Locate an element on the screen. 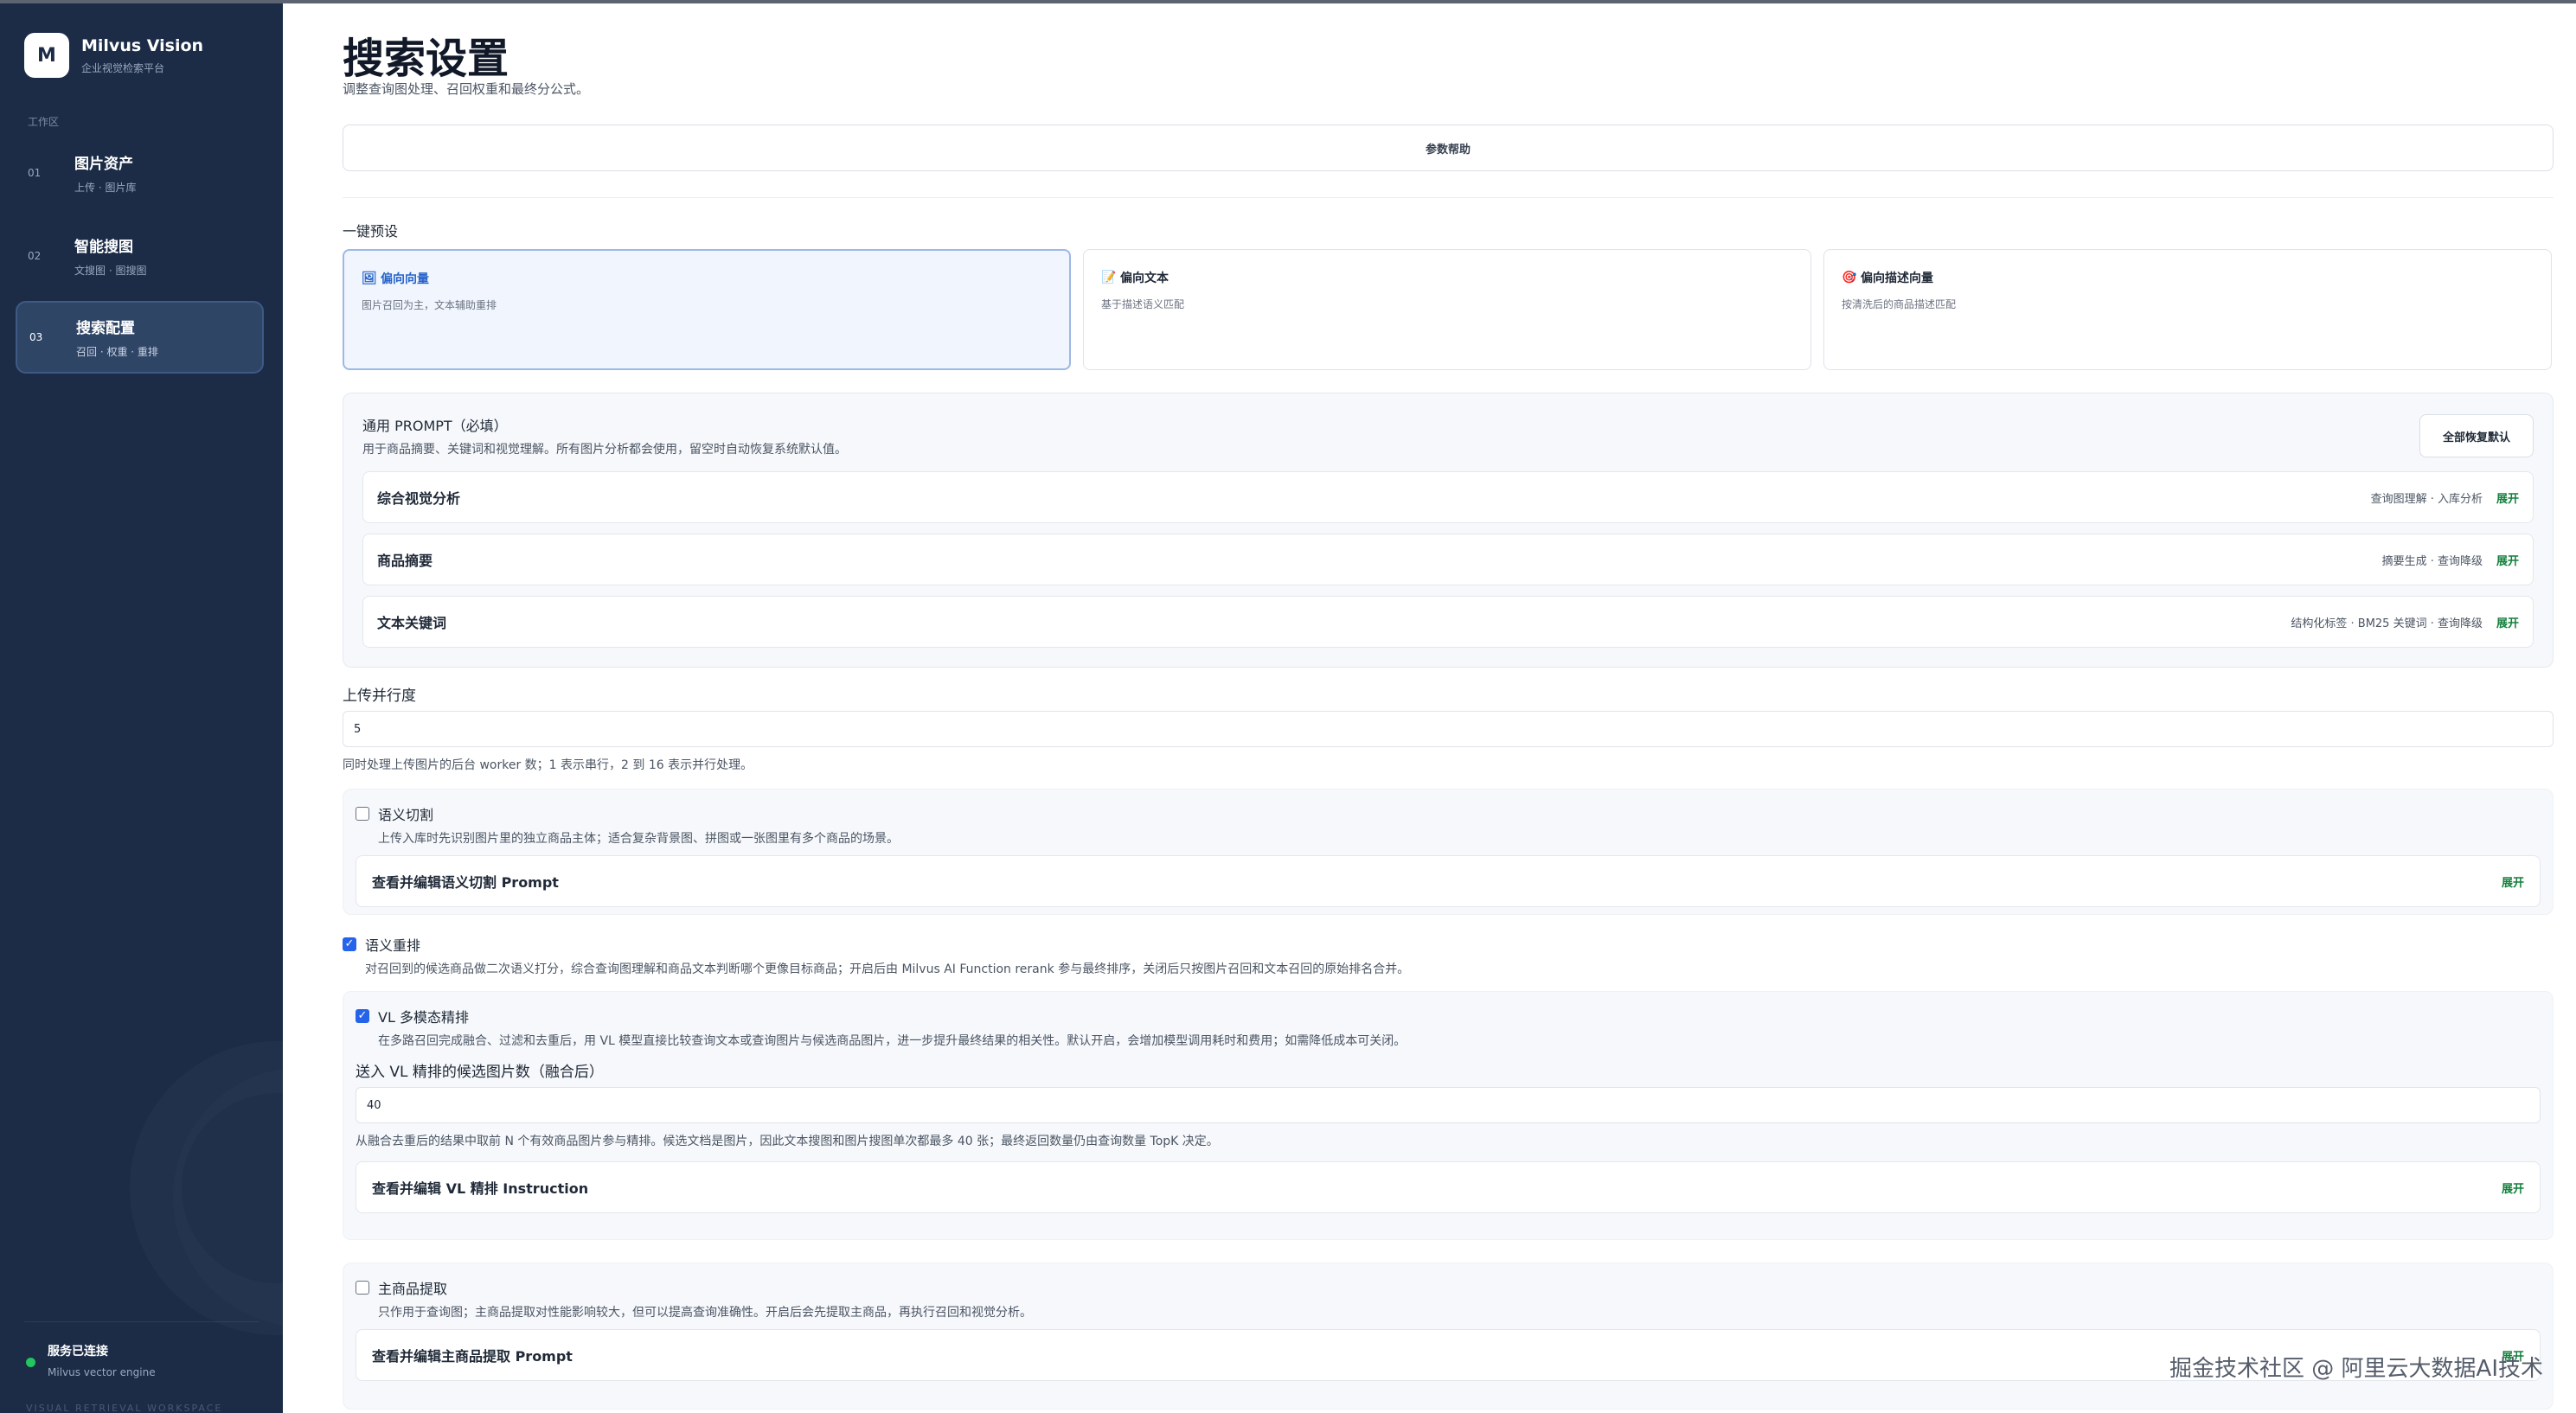 The height and width of the screenshot is (1413, 2576). semantic-cut-checkbox is located at coordinates (362, 814).